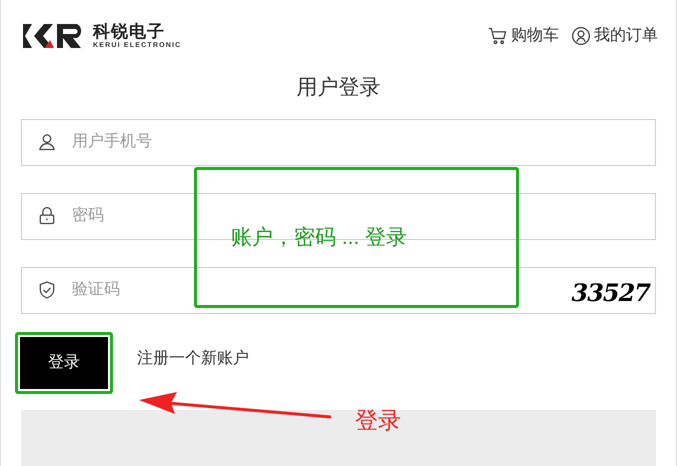 This screenshot has height=466, width=677. I want to click on person-icon, so click(47, 142).